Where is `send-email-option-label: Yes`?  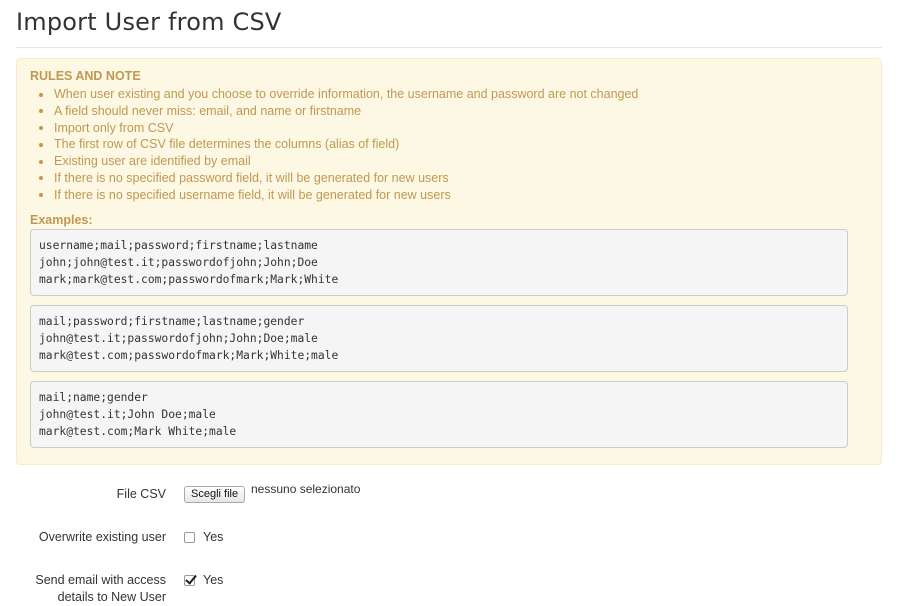
send-email-option-label: Yes is located at coordinates (213, 580).